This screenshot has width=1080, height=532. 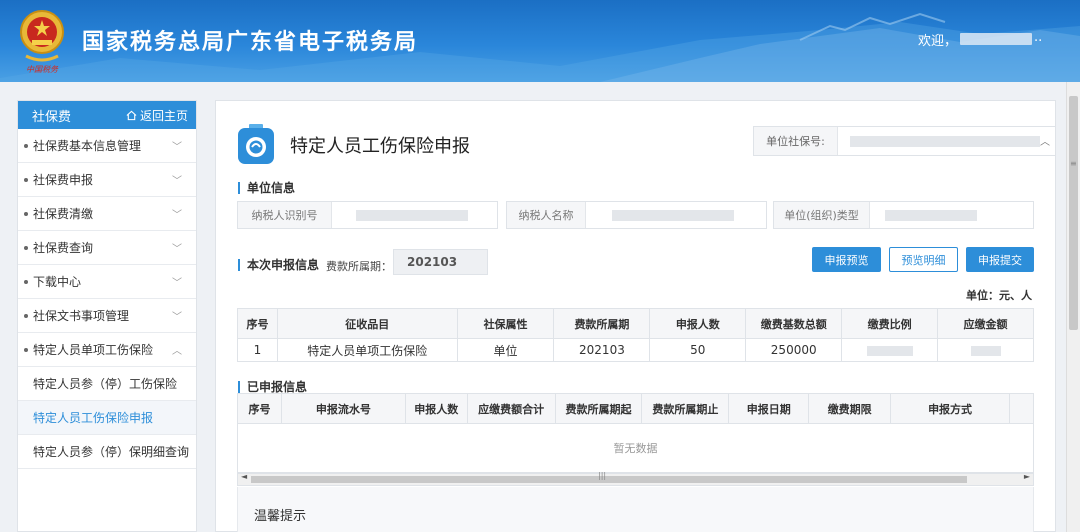 What do you see at coordinates (63, 180) in the screenshot?
I see `sidebar-item-label: 社保费申报` at bounding box center [63, 180].